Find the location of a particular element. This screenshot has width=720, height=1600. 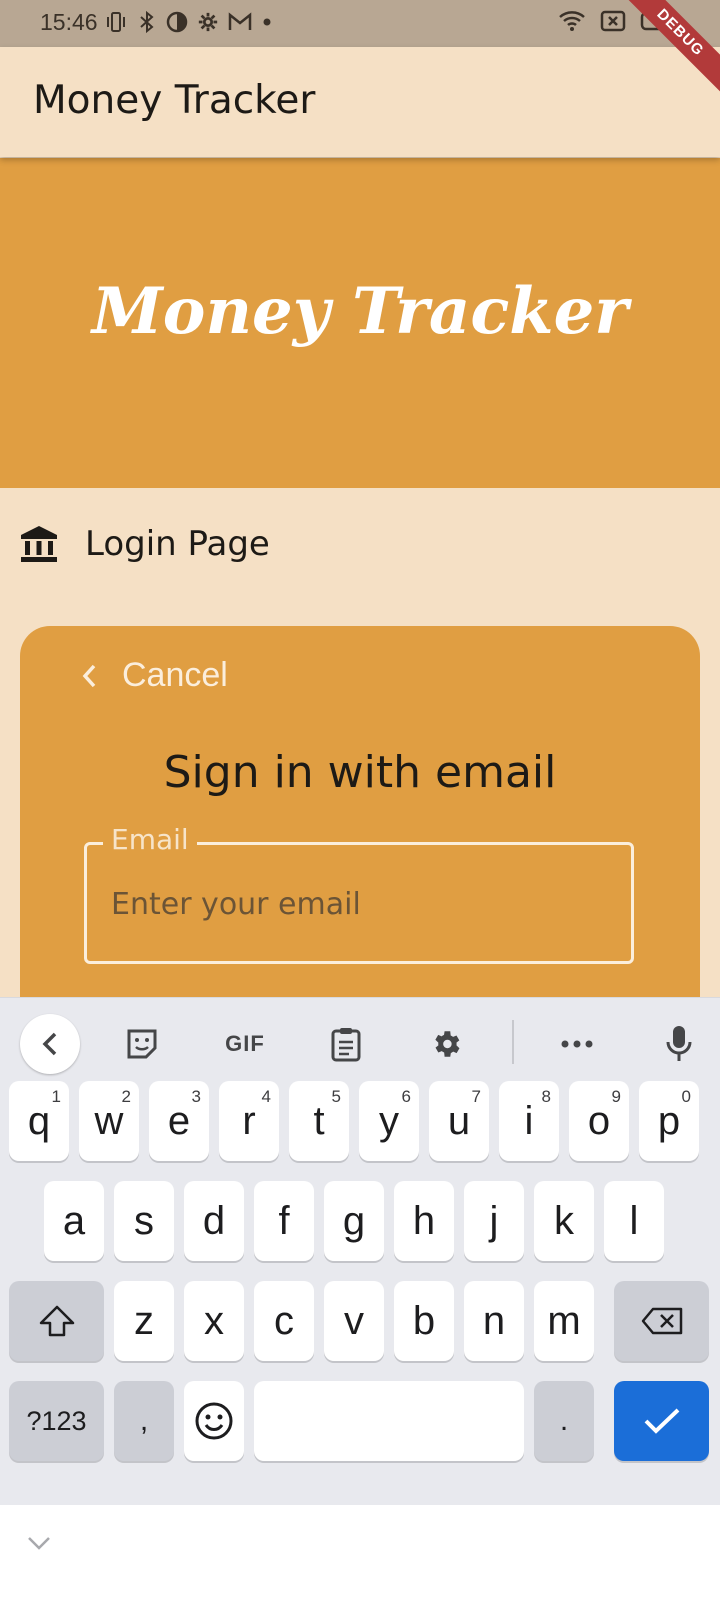

more-notifications-icon is located at coordinates (267, 22).